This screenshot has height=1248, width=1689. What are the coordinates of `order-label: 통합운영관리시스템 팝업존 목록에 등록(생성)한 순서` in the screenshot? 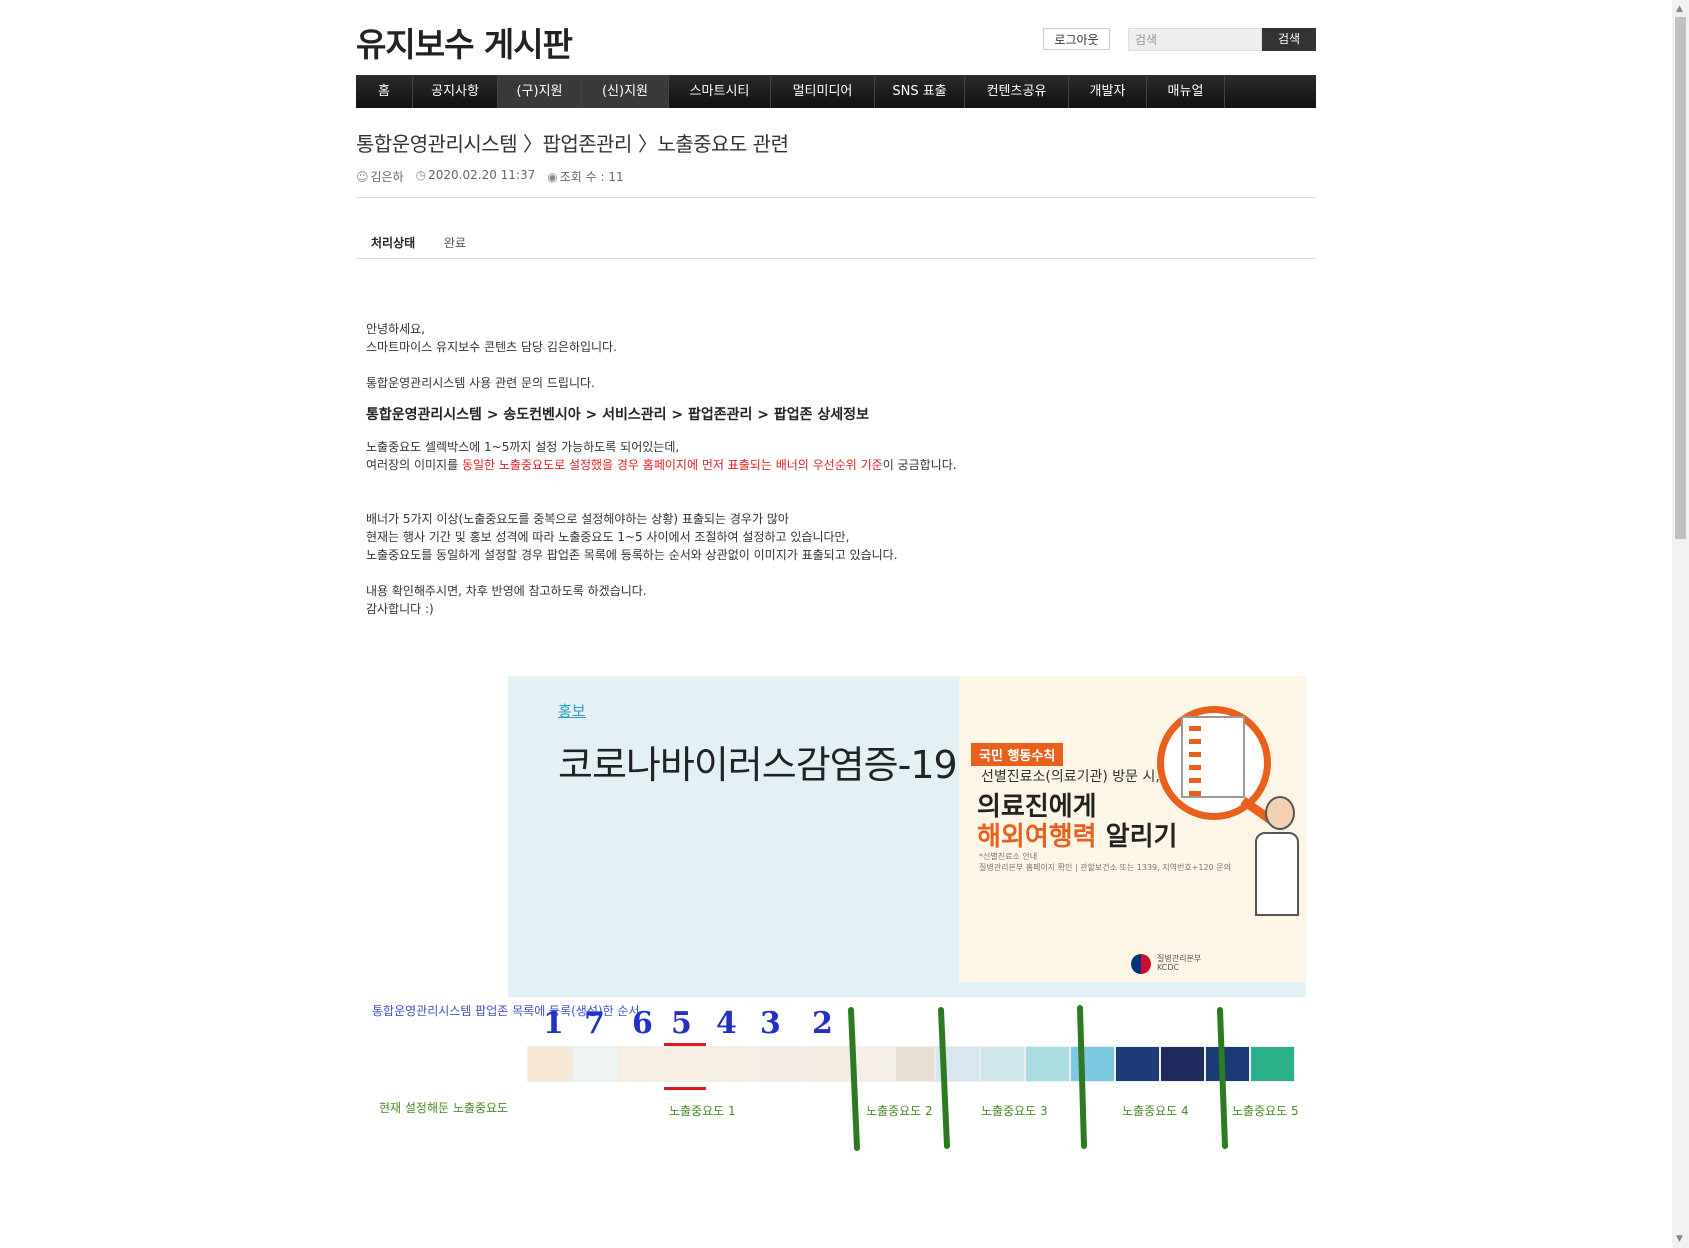 It's located at (506, 1011).